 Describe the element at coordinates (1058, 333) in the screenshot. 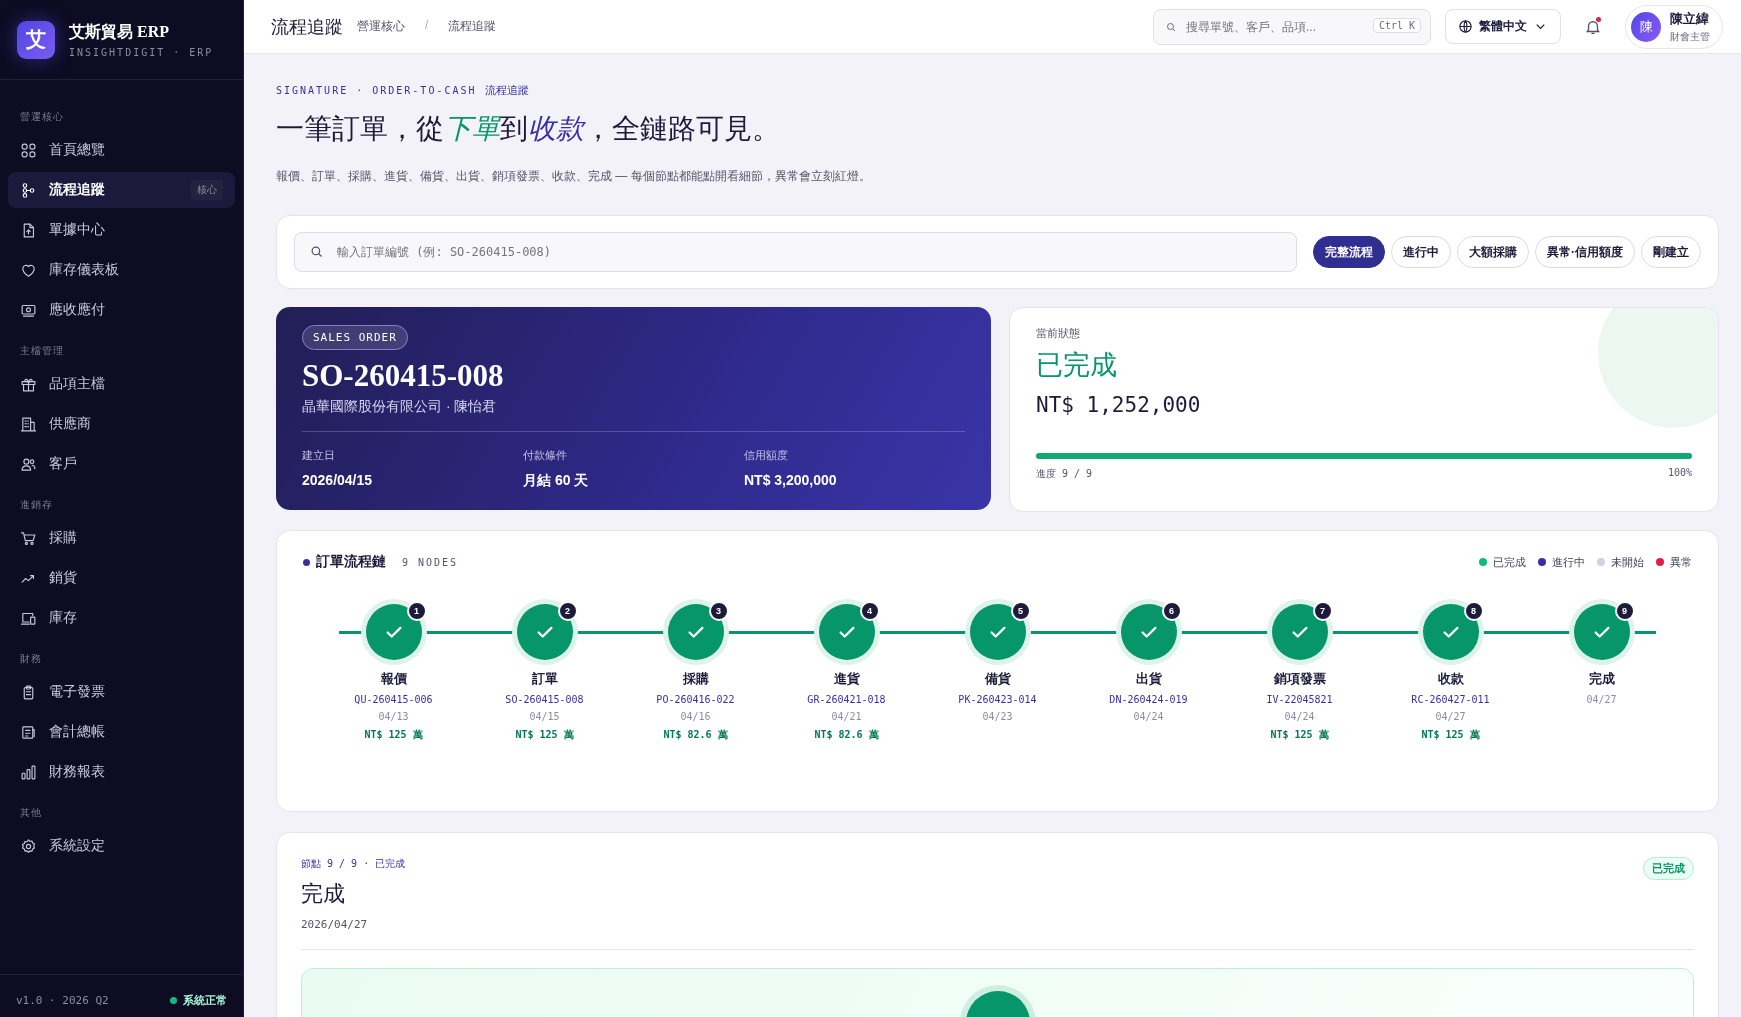

I see `status-label: 當前狀態` at that location.